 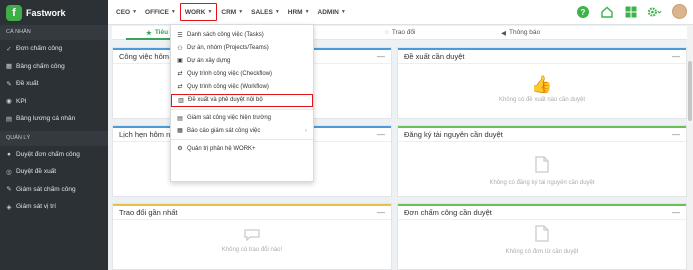 I want to click on menu-item-label: Báo cáo giám sát công việc, so click(x=224, y=130).